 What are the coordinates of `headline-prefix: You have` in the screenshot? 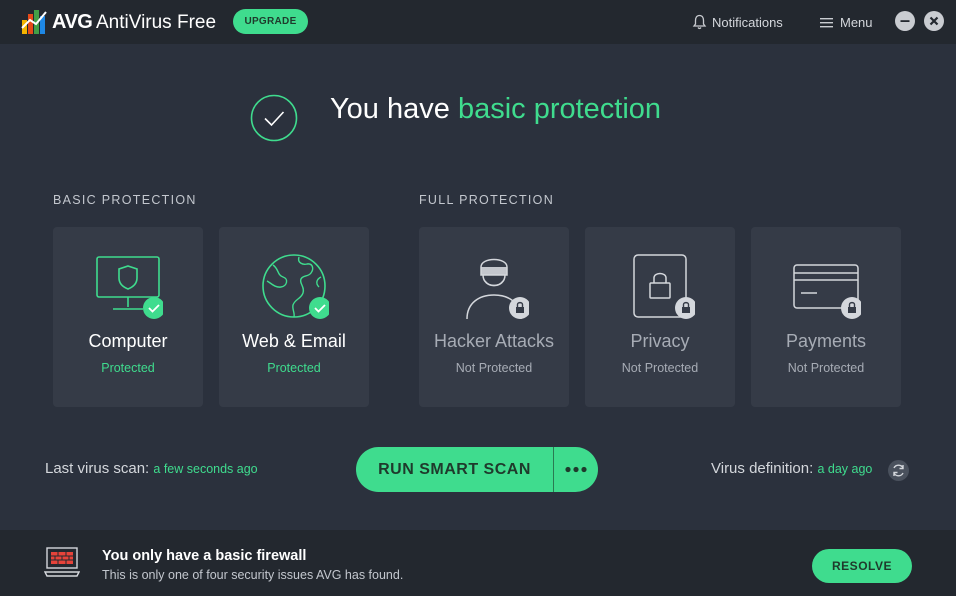 It's located at (394, 109).